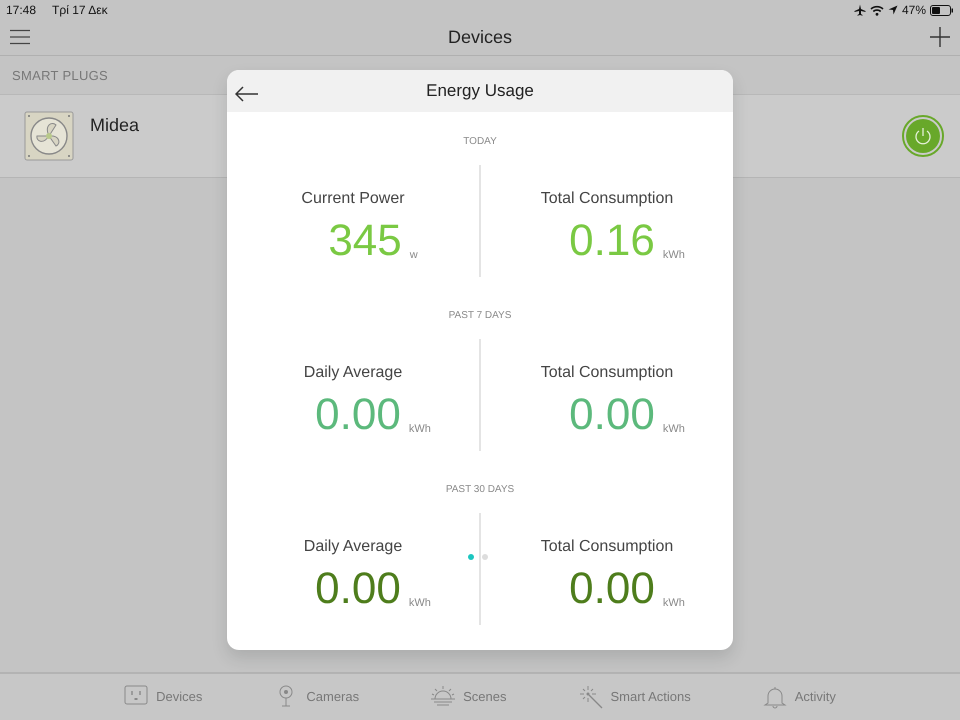 This screenshot has width=960, height=720. What do you see at coordinates (923, 136) in the screenshot?
I see `power-icon` at bounding box center [923, 136].